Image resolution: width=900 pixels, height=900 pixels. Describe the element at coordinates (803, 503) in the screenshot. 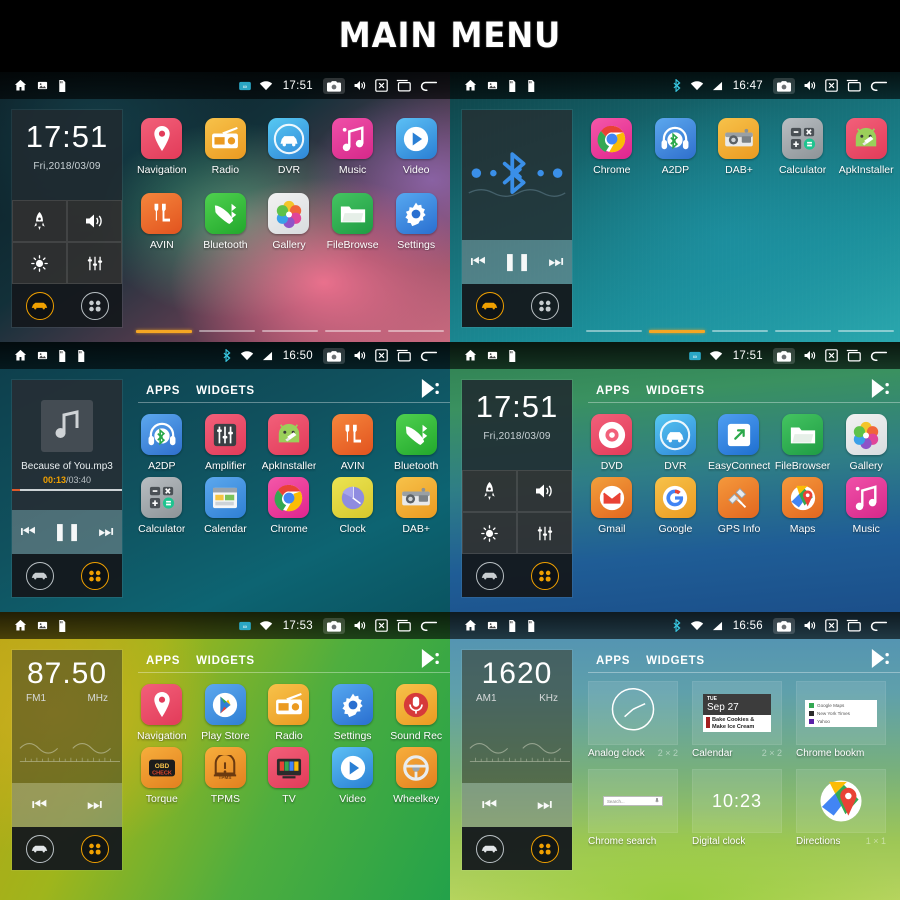

I see `app-maps: Maps` at that location.